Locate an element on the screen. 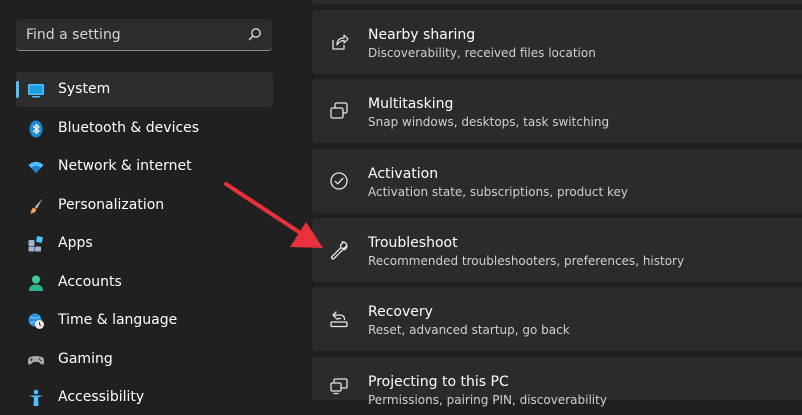  sidebar-item-label: Accounts is located at coordinates (90, 282).